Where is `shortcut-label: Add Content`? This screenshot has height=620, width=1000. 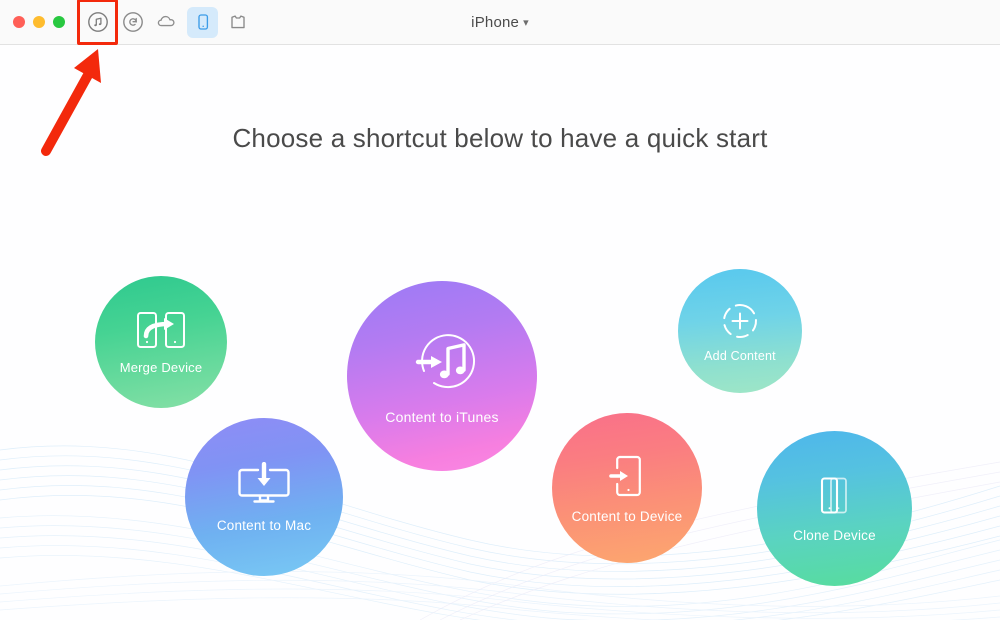 shortcut-label: Add Content is located at coordinates (740, 355).